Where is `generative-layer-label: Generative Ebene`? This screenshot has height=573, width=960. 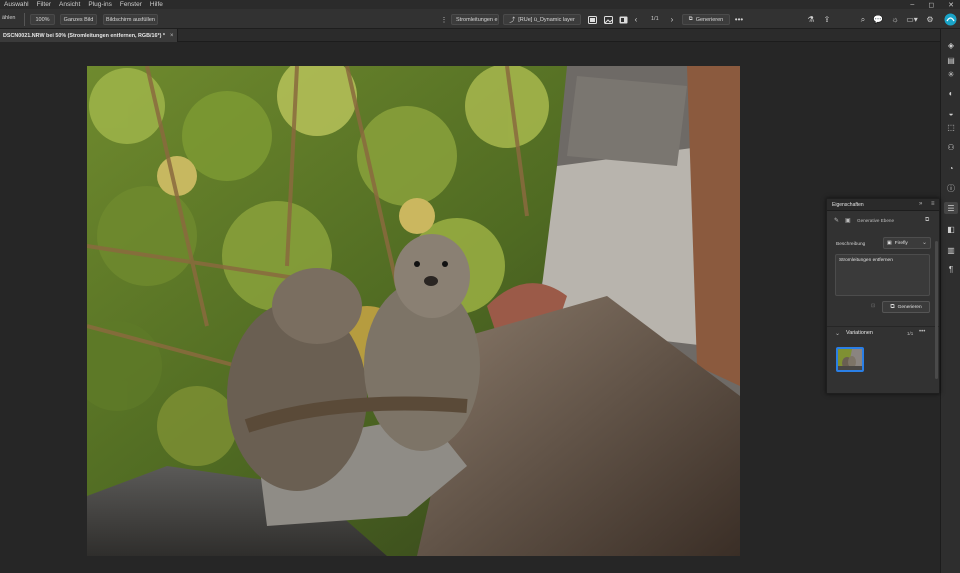
generative-layer-label: Generative Ebene is located at coordinates (876, 220).